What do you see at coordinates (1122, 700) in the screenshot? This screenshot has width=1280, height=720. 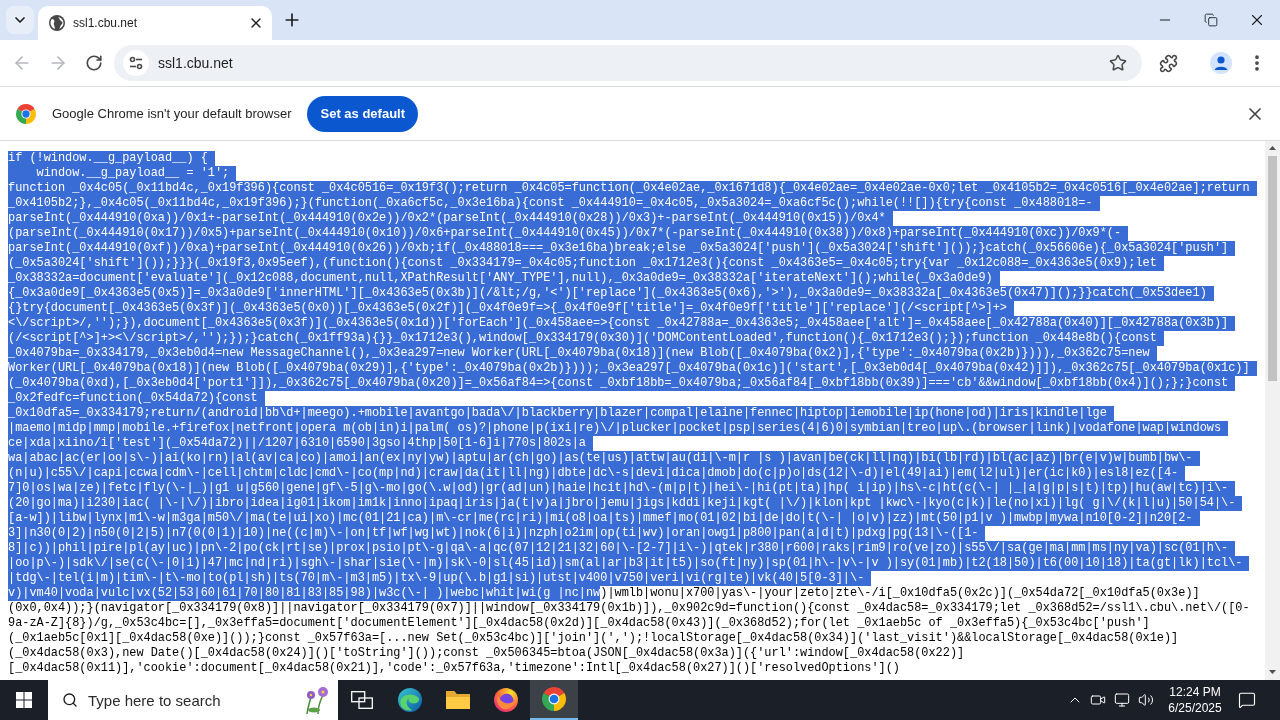 I see `monitor-icon` at bounding box center [1122, 700].